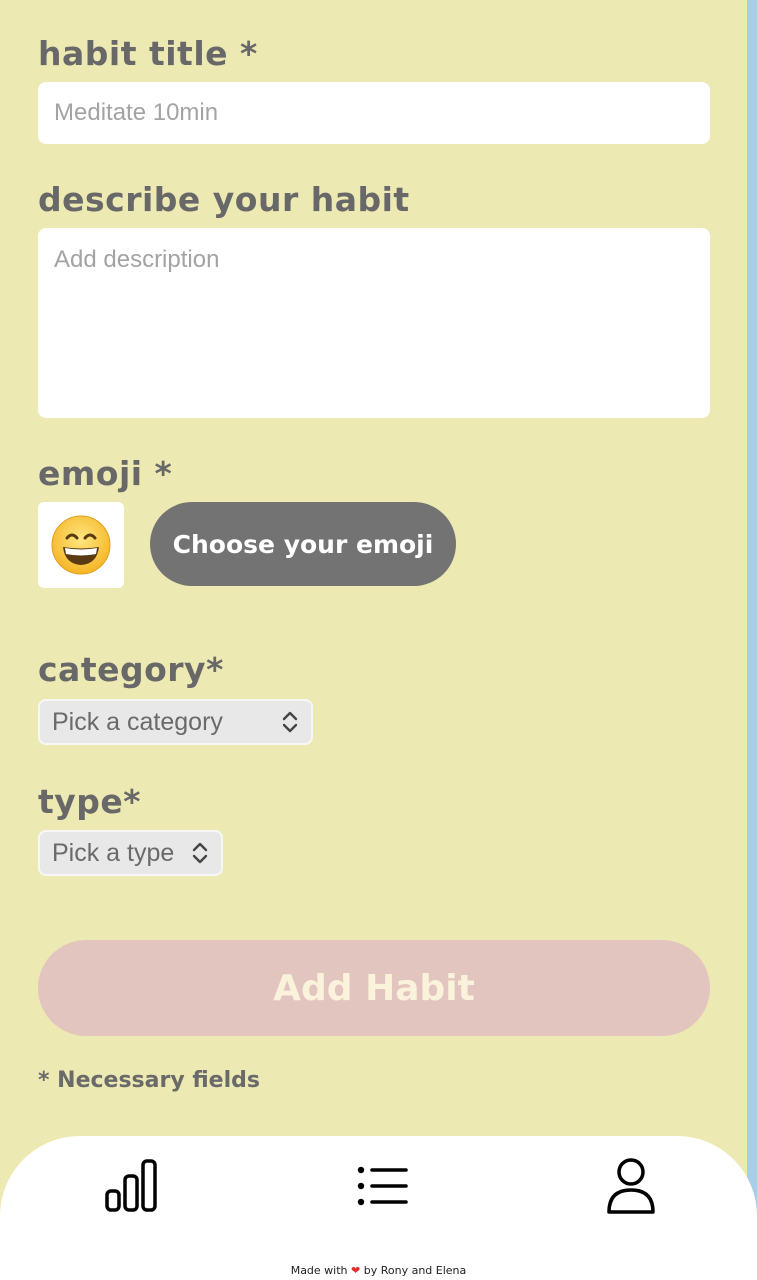  What do you see at coordinates (113, 852) in the screenshot?
I see `type-select-value: Pick a type` at bounding box center [113, 852].